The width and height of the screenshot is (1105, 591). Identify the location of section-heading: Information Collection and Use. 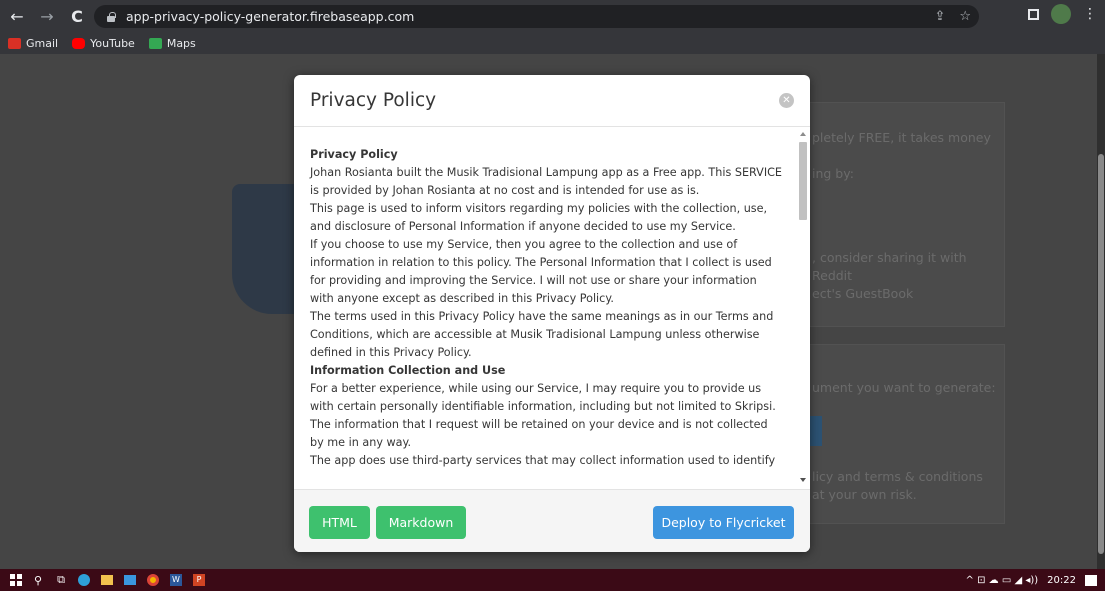
(408, 370).